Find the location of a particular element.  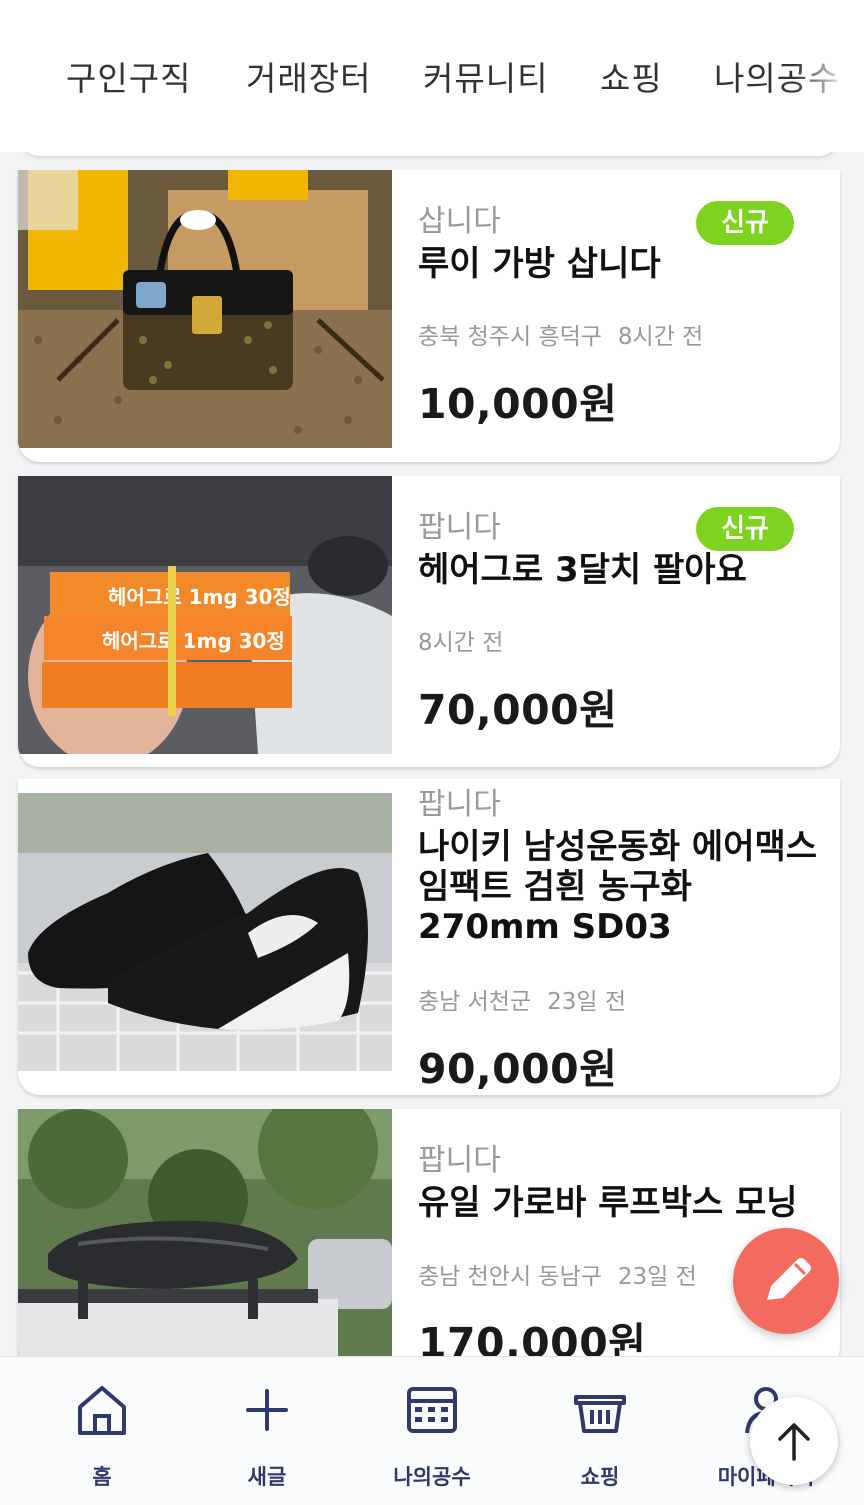

listing-meta: 충남 서천군 23일 전 is located at coordinates (522, 999).